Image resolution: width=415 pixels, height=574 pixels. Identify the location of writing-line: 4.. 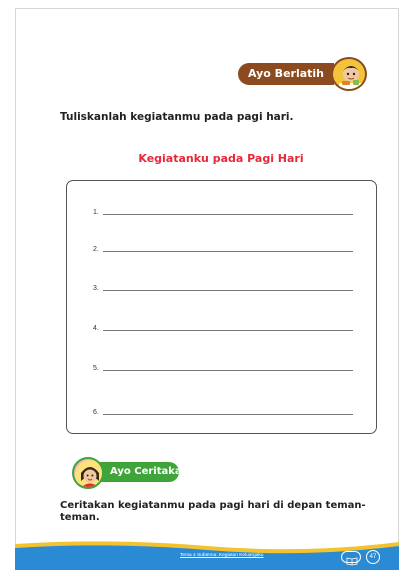
(223, 325).